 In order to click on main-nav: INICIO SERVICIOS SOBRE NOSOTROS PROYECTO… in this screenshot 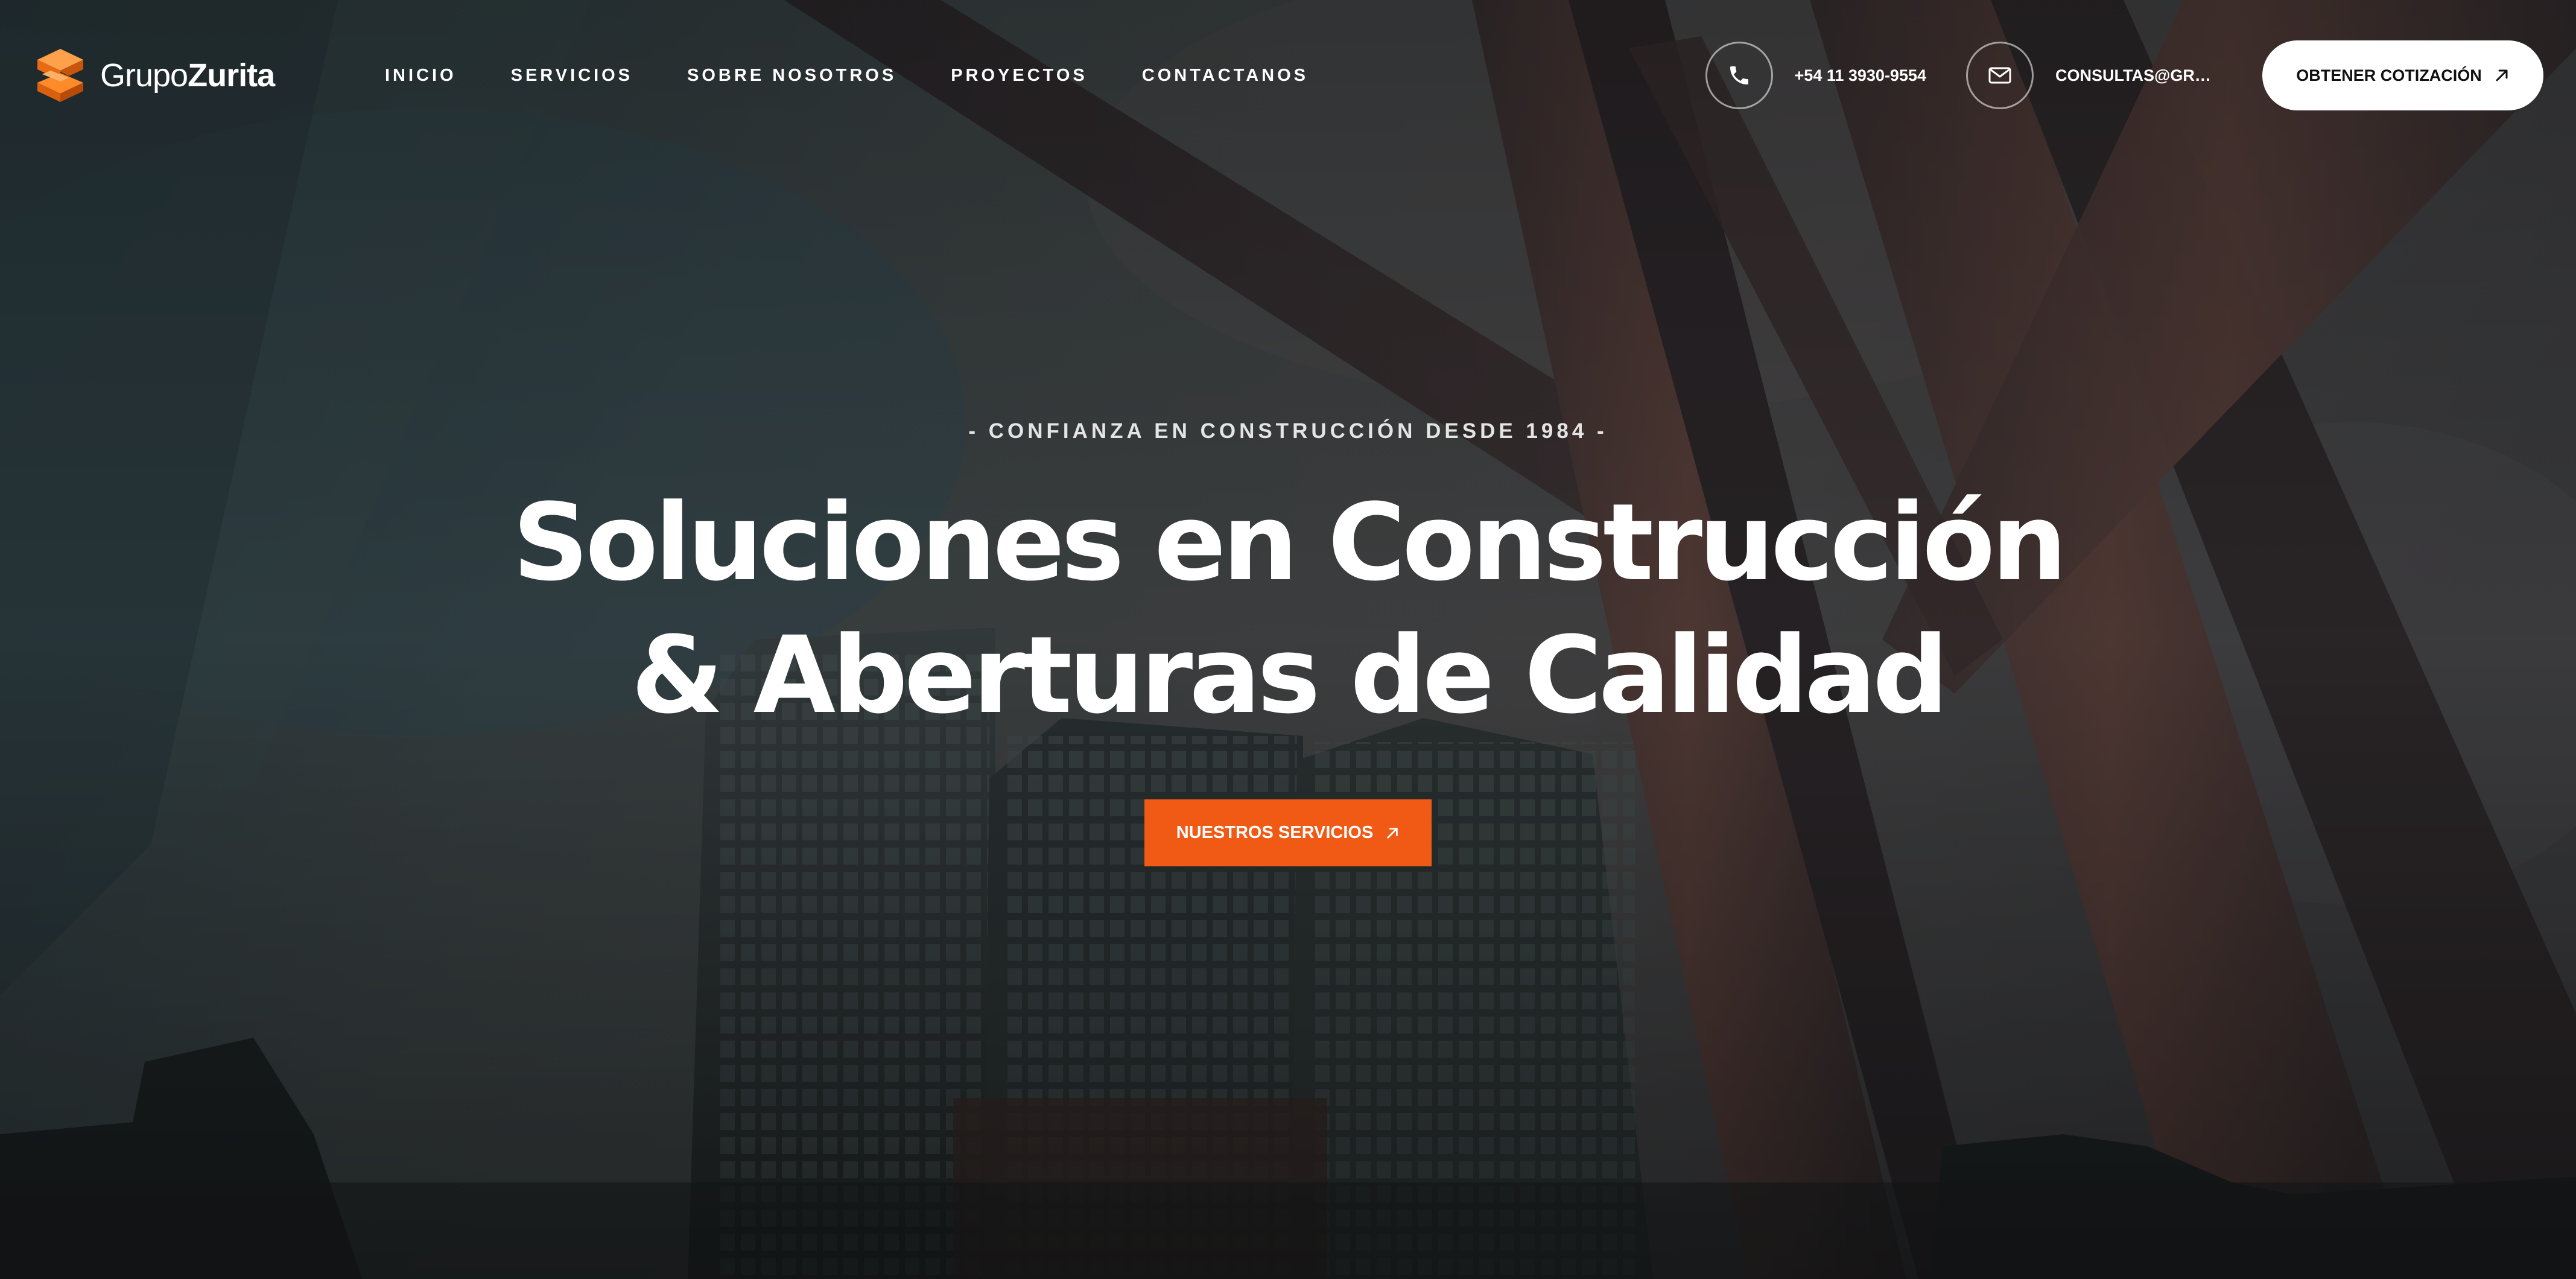, I will do `click(847, 76)`.